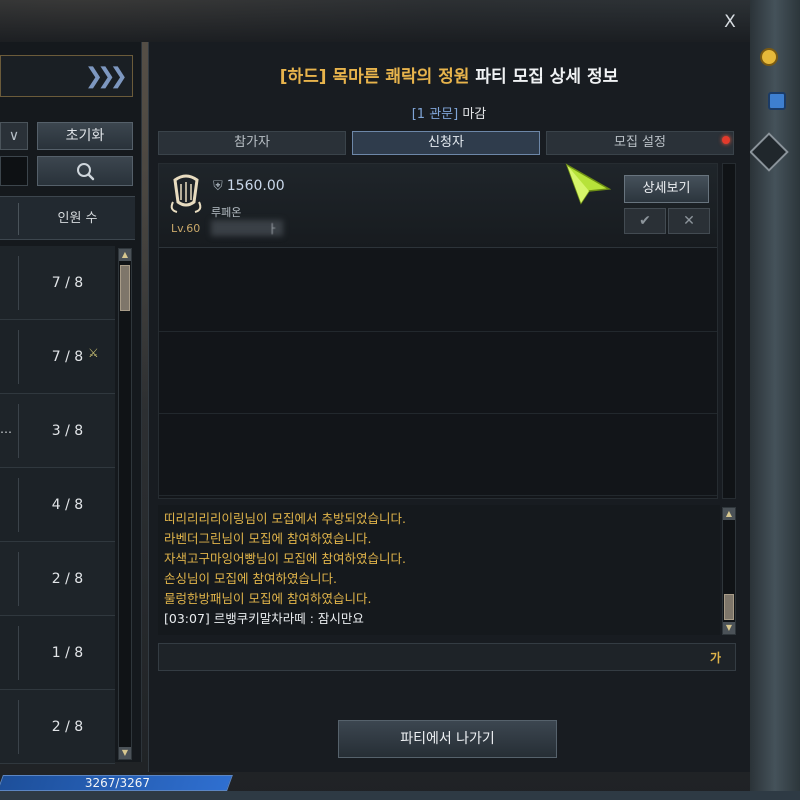 The height and width of the screenshot is (800, 800). I want to click on dialog-tabs: 참가자 신청자 모집 설정, so click(446, 143).